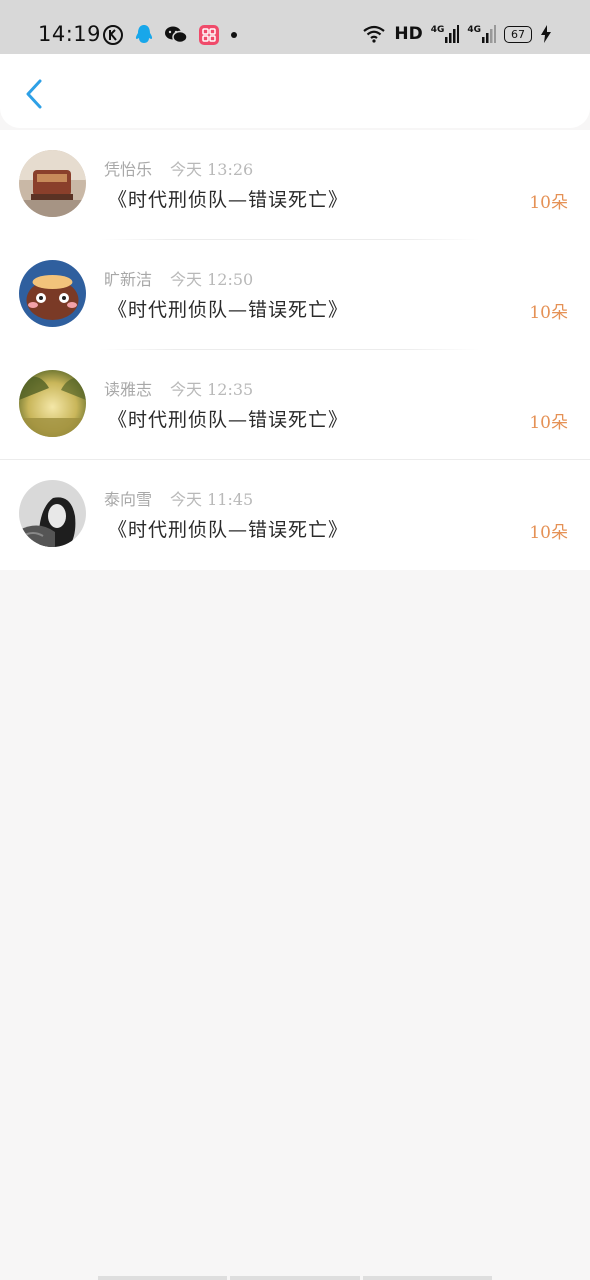 The height and width of the screenshot is (1280, 590). I want to click on sender-line: 凭怡乐 今天 13:26, so click(178, 168).